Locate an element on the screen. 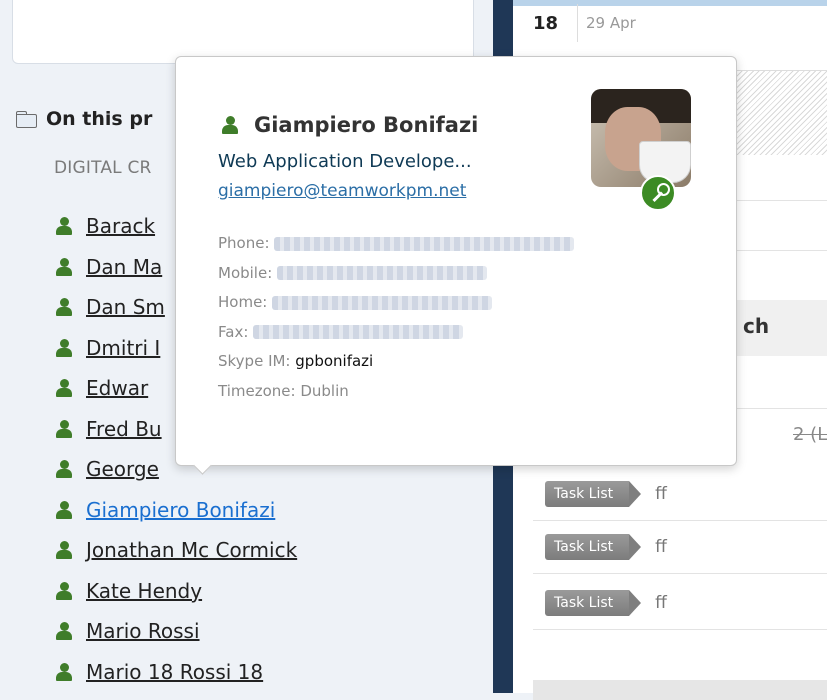 Image resolution: width=827 pixels, height=700 pixels. top-card is located at coordinates (243, 32).